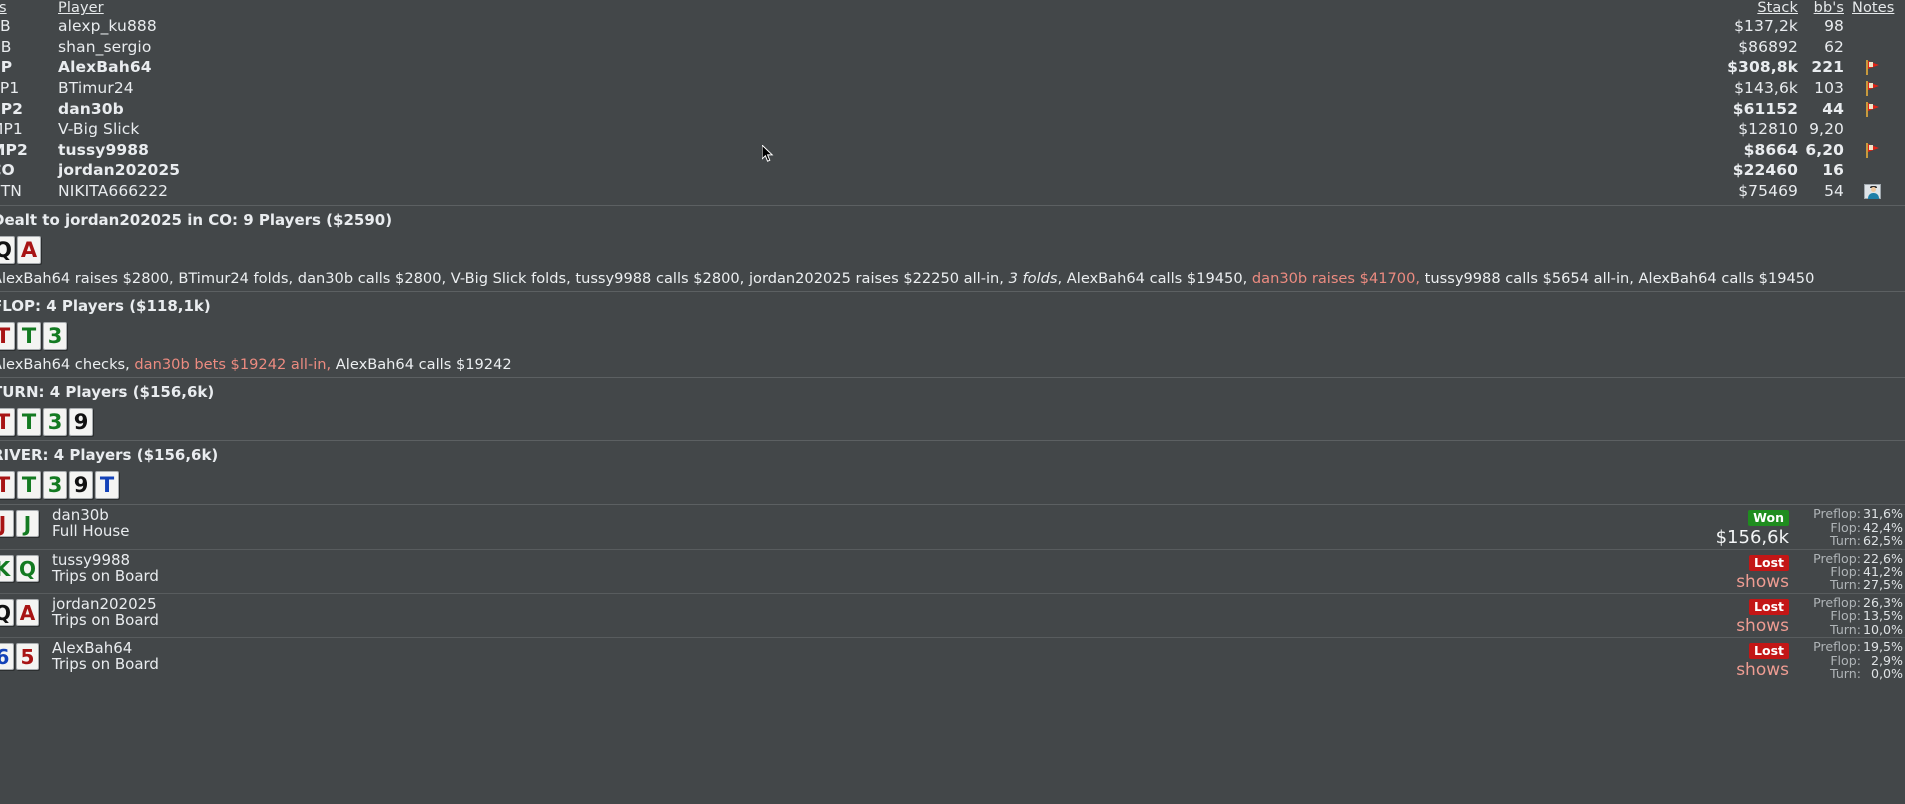 The width and height of the screenshot is (1905, 804). What do you see at coordinates (1882, 647) in the screenshot?
I see `equity-value: 19,5%` at bounding box center [1882, 647].